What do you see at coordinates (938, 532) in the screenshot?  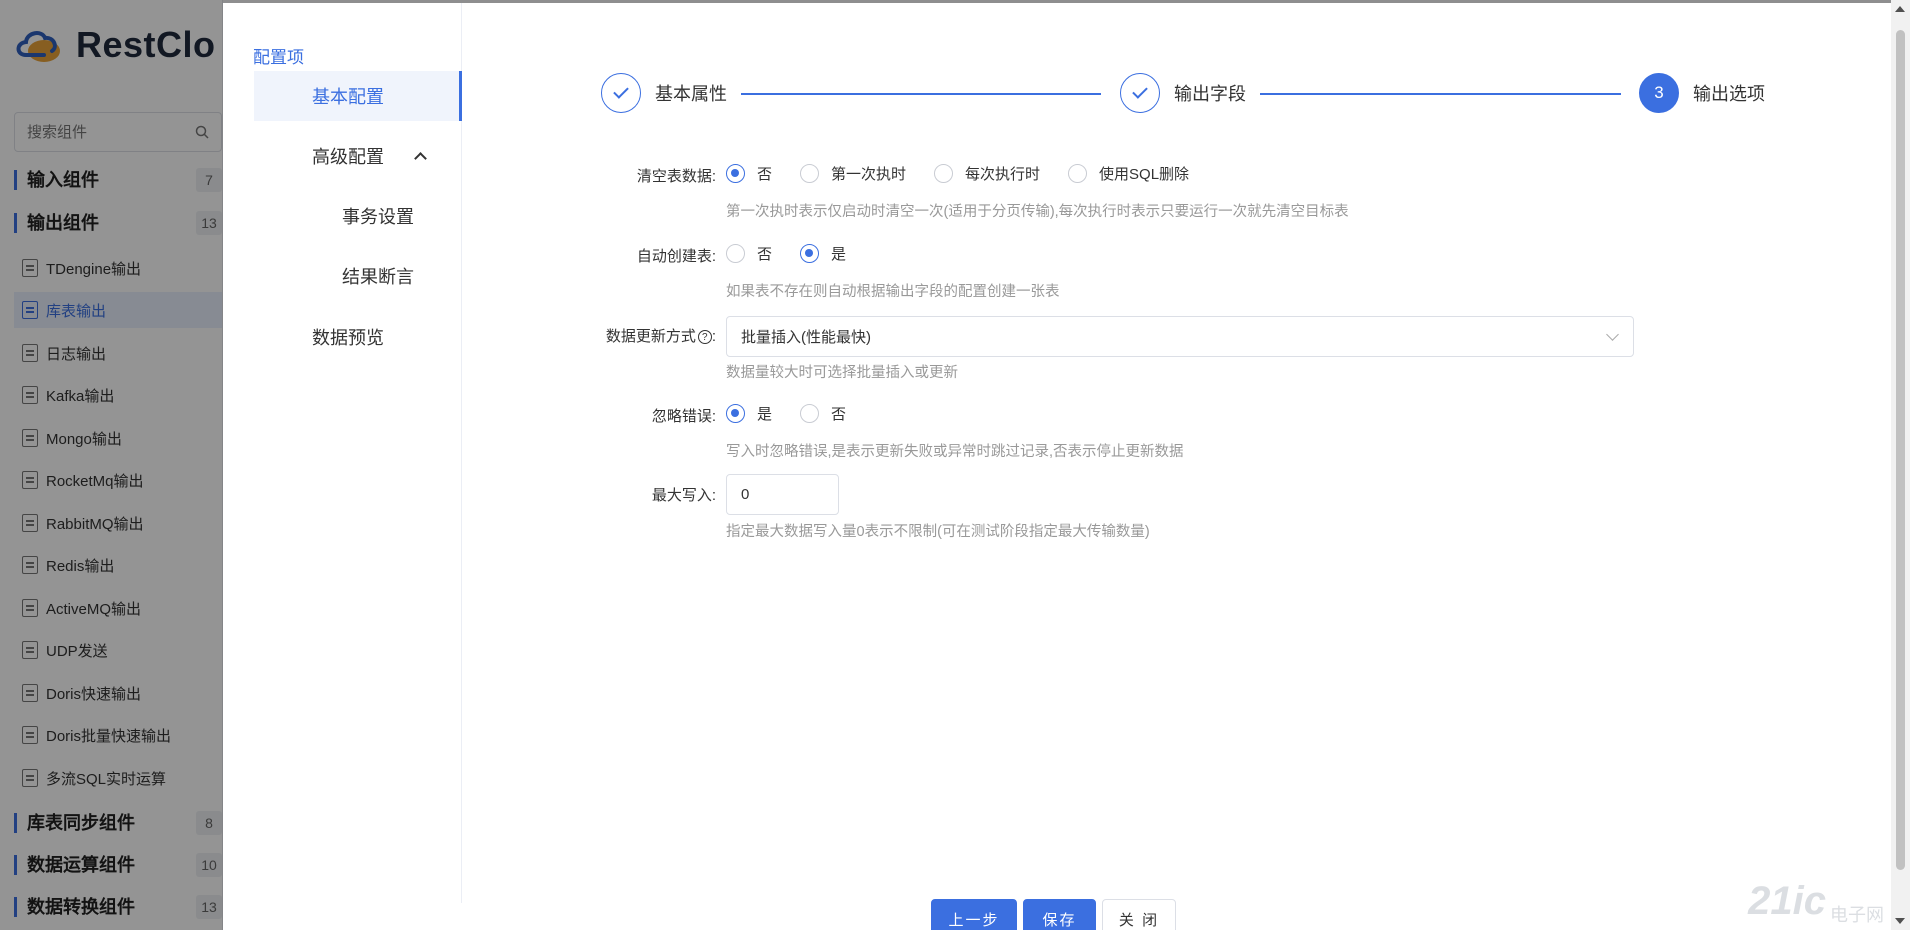 I see `max-write-hint: 指定最大数据写入量0表示不限制(可在测试阶段指定最大传输数量)` at bounding box center [938, 532].